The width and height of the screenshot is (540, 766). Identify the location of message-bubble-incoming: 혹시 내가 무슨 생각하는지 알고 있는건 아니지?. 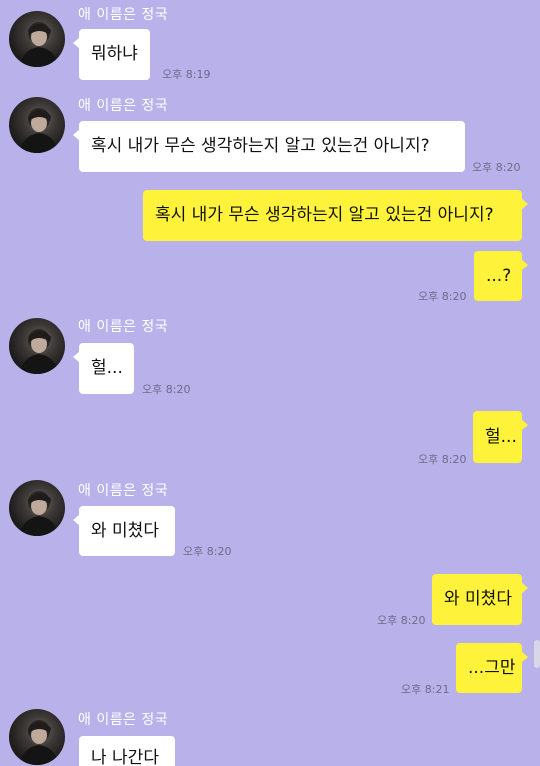
(269, 146).